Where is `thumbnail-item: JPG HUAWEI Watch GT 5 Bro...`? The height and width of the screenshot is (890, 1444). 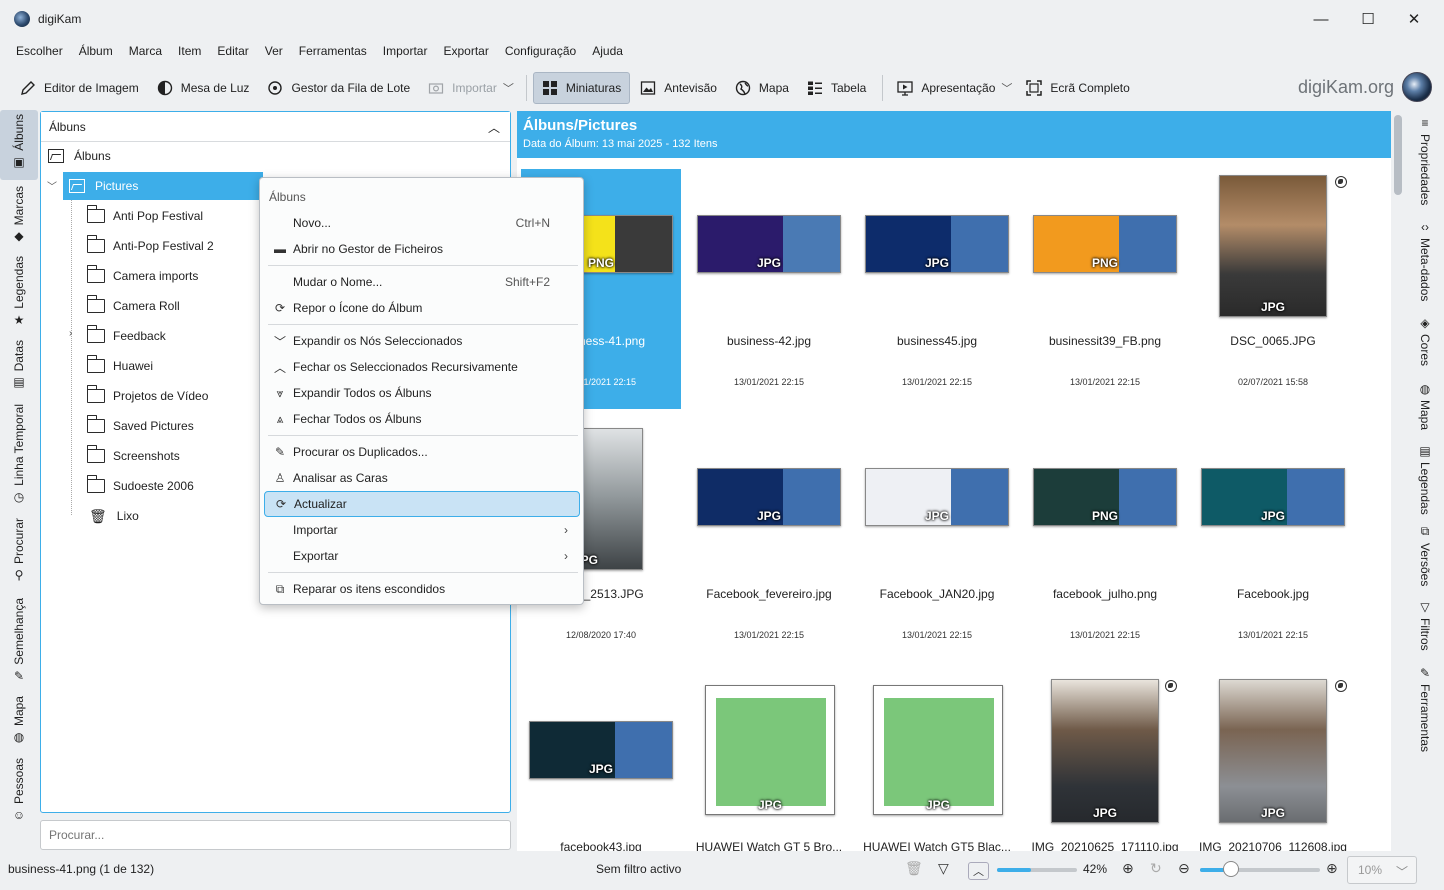
thumbnail-item: JPG HUAWEI Watch GT 5 Bro... is located at coordinates (769, 763).